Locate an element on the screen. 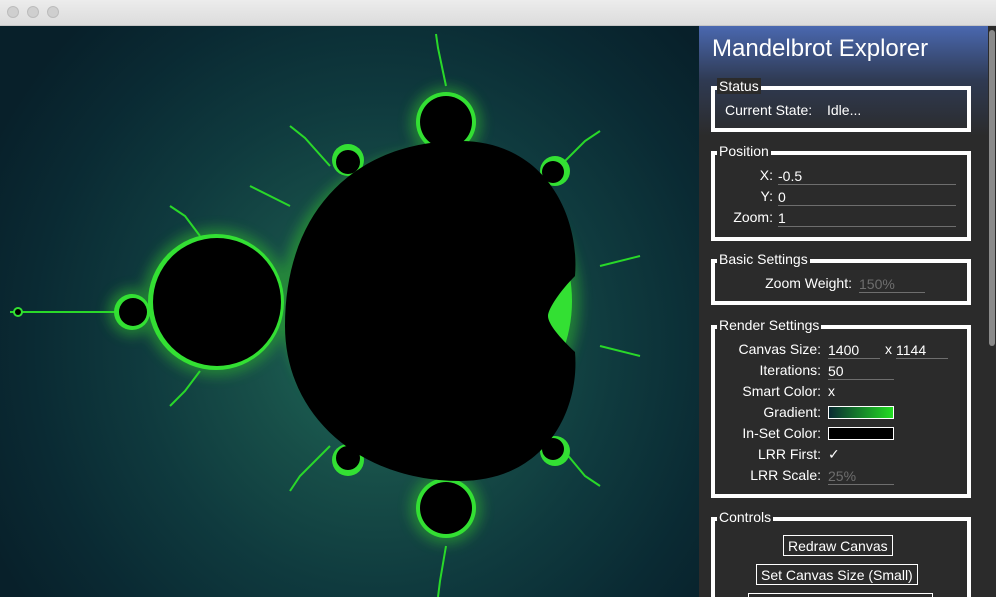 This screenshot has height=597, width=996. status-group-title: Status is located at coordinates (739, 86).